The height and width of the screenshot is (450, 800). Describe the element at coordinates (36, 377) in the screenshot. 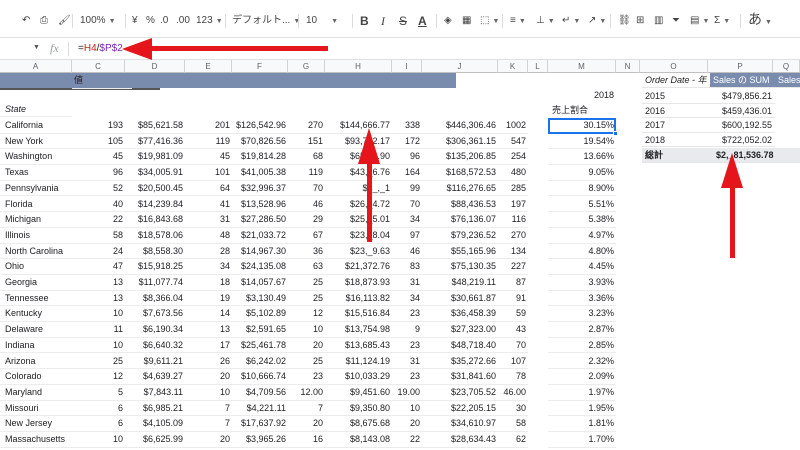

I see `table-row-state: Colorado` at that location.